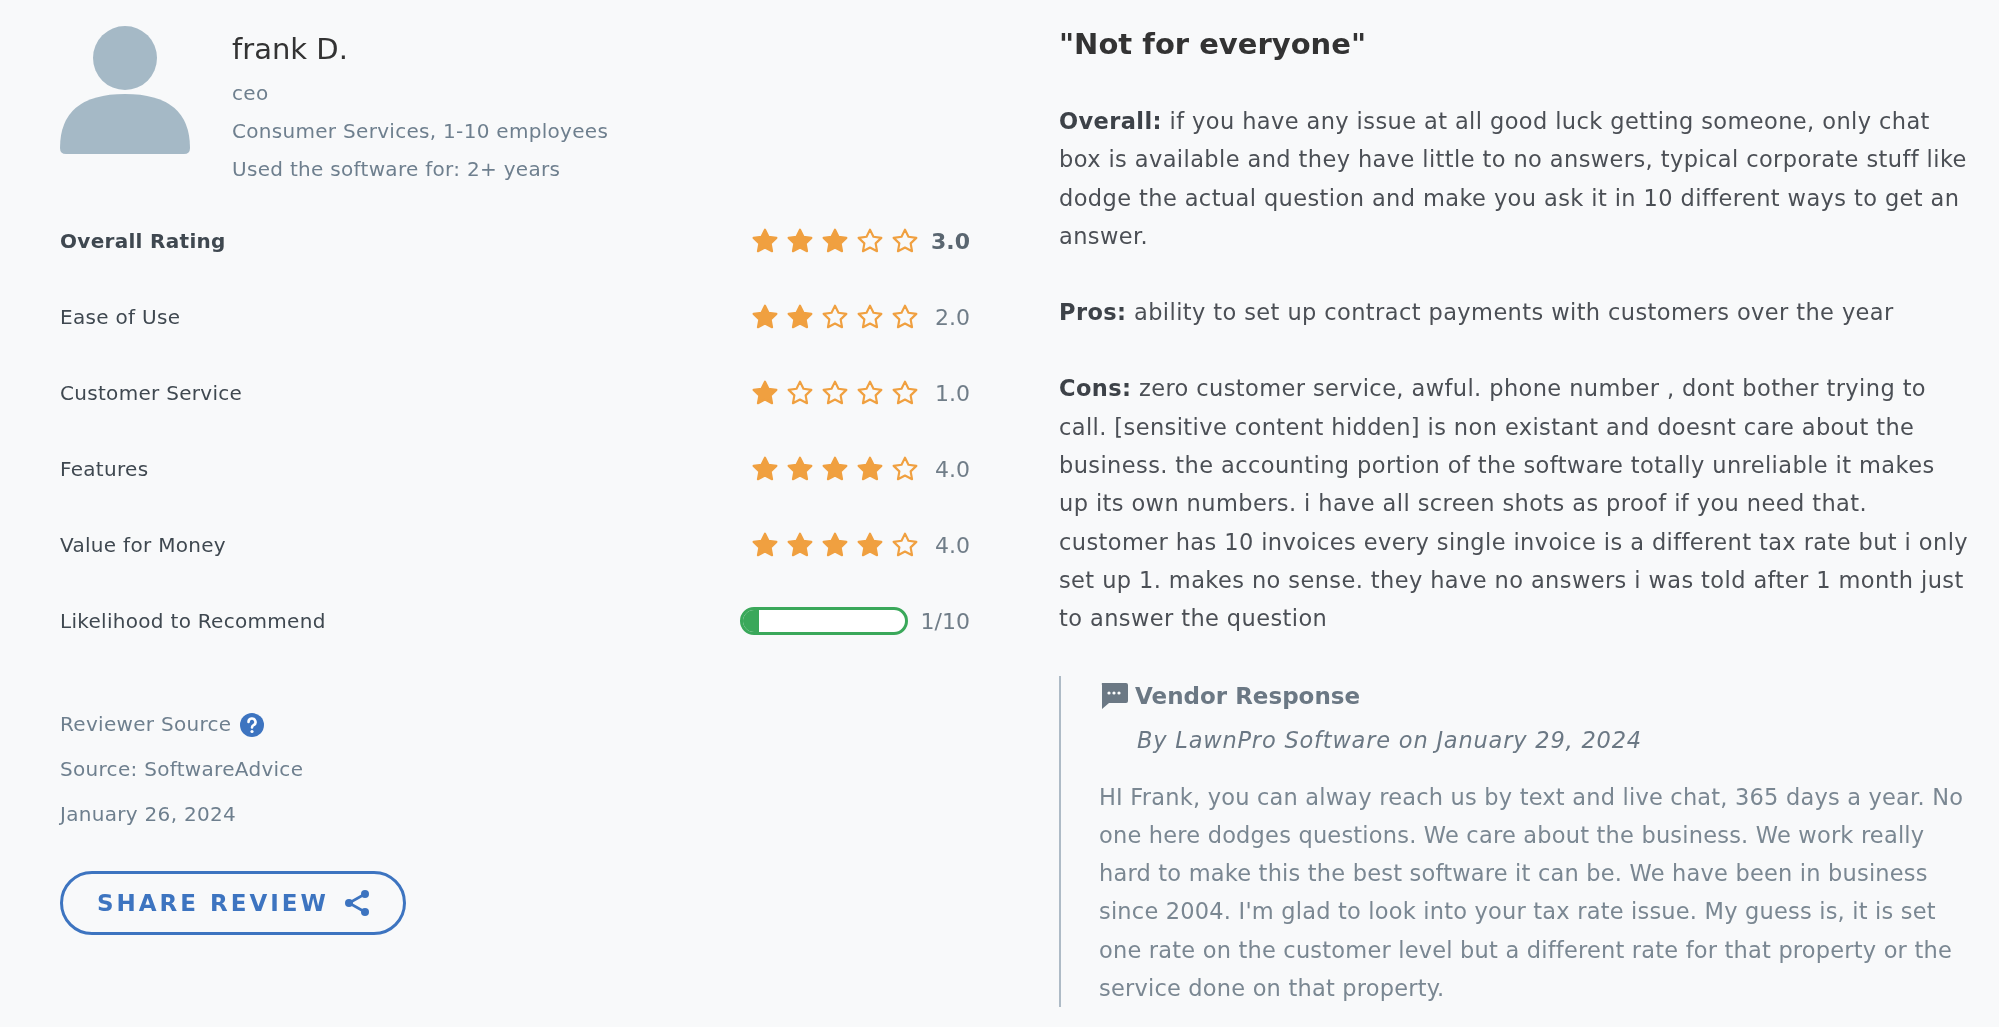 This screenshot has height=1027, width=1999. Describe the element at coordinates (290, 49) in the screenshot. I see `reviewer-name: frank D.` at that location.